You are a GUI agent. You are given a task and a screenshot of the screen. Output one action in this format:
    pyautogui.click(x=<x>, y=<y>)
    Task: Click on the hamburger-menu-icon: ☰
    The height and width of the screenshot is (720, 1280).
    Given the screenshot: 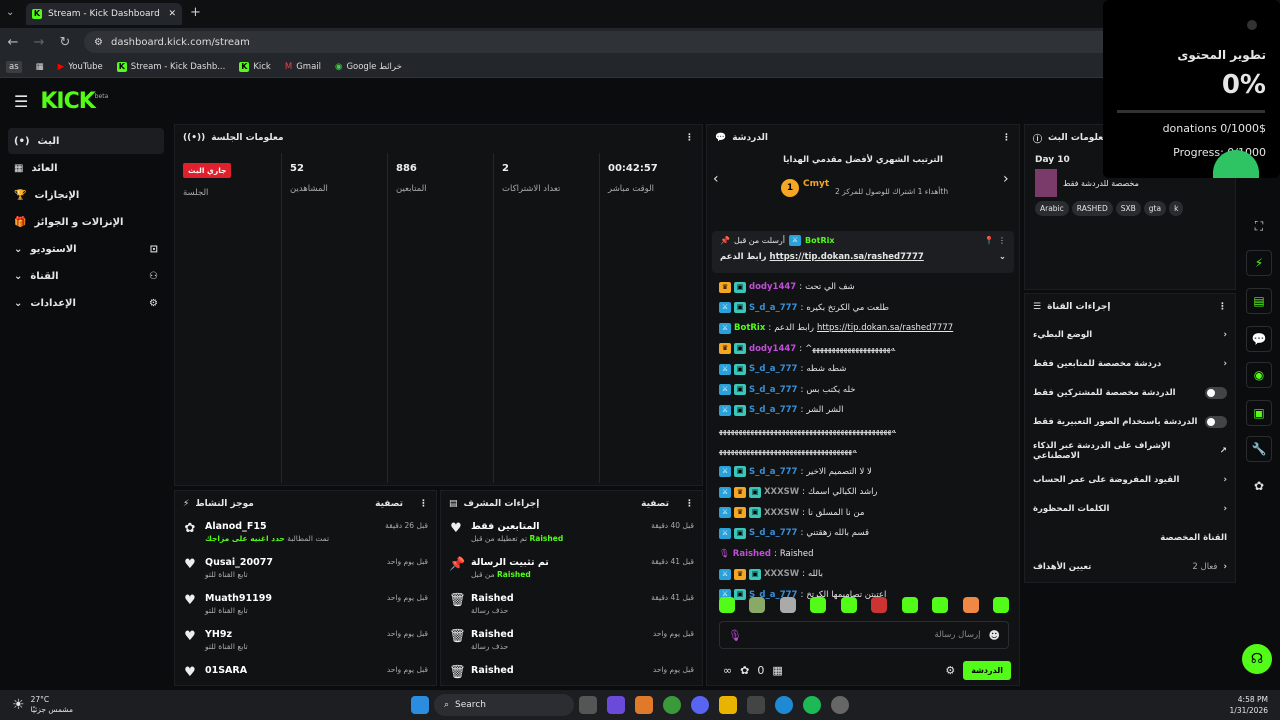 What is the action you would take?
    pyautogui.click(x=21, y=101)
    